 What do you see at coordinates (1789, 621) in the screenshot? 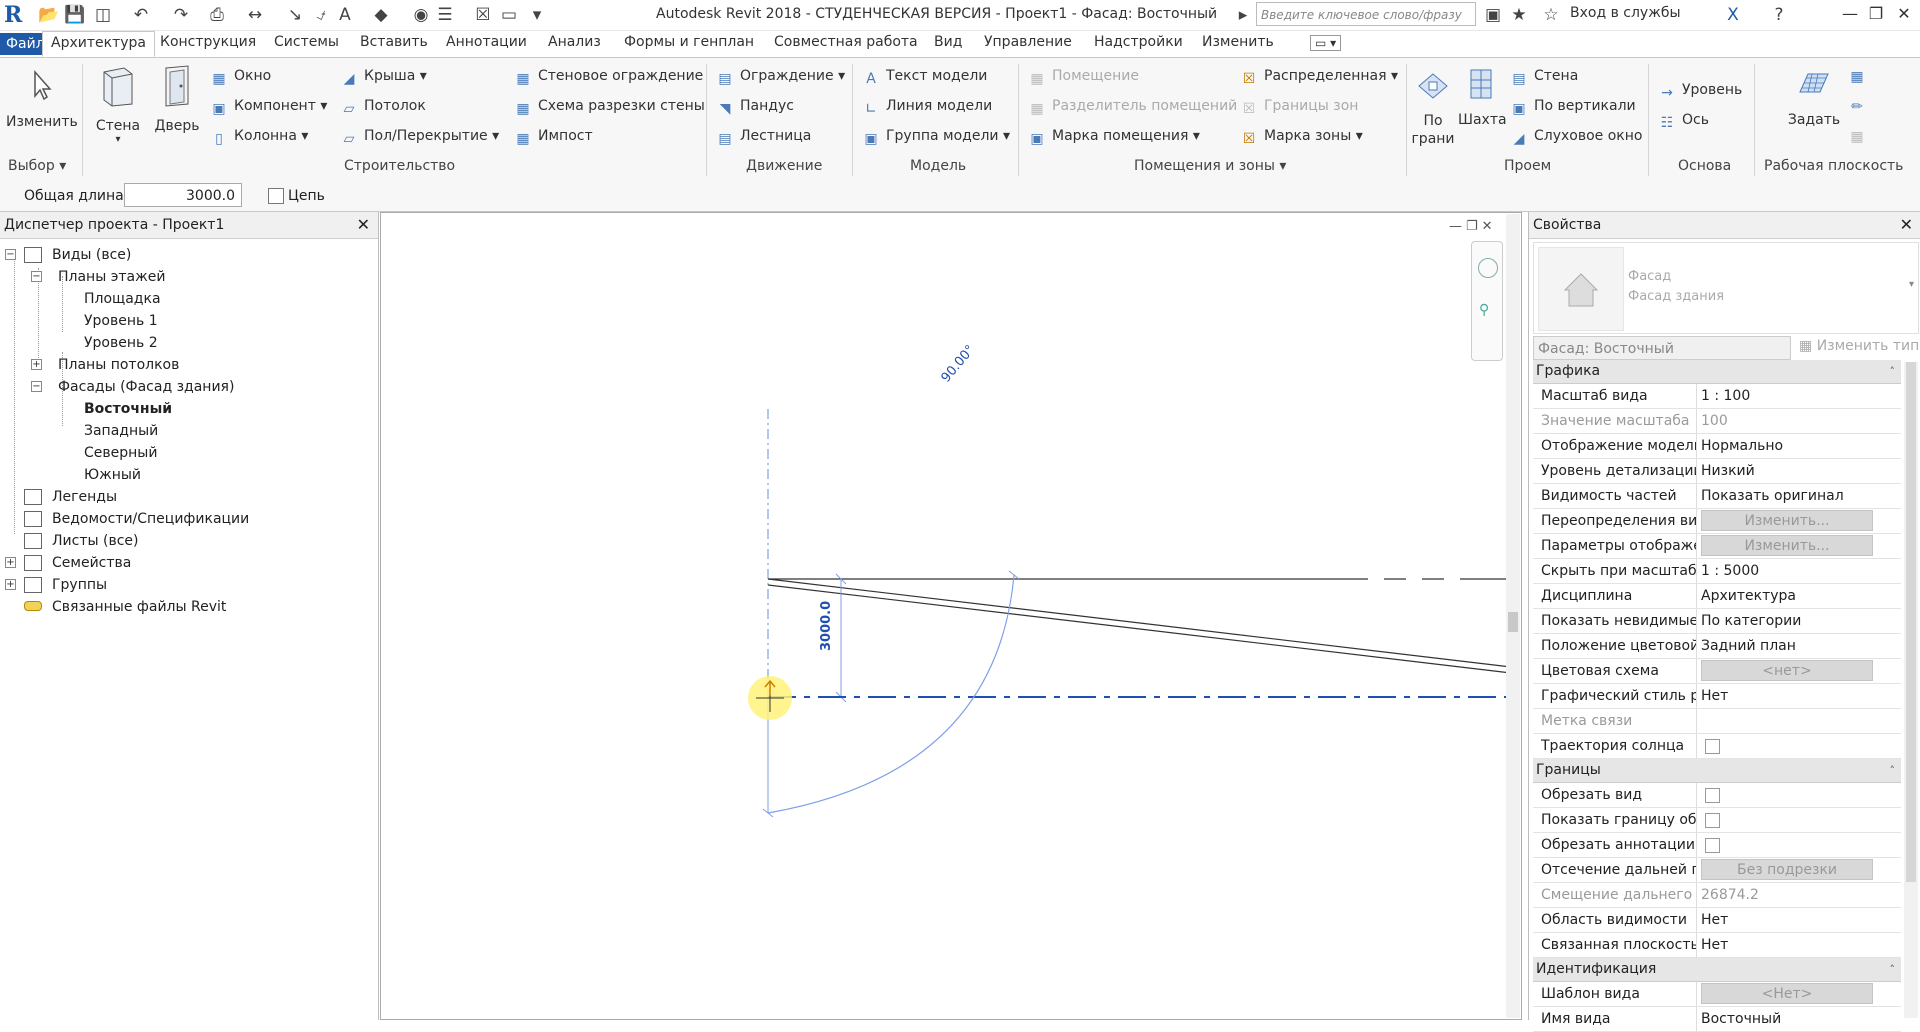
I see `property-value: По категории` at bounding box center [1789, 621].